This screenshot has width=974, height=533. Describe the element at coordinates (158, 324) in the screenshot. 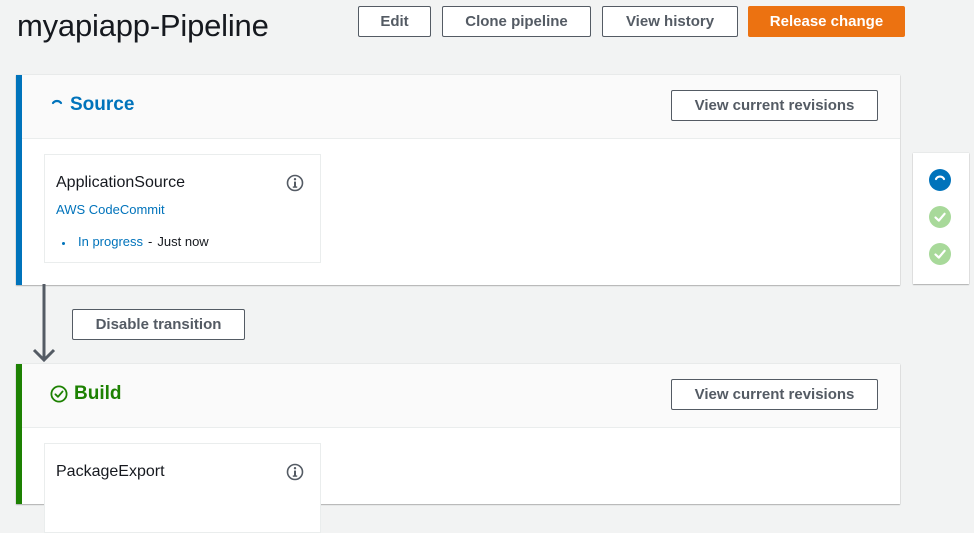

I see `disable-transition-button: Disable transition` at that location.